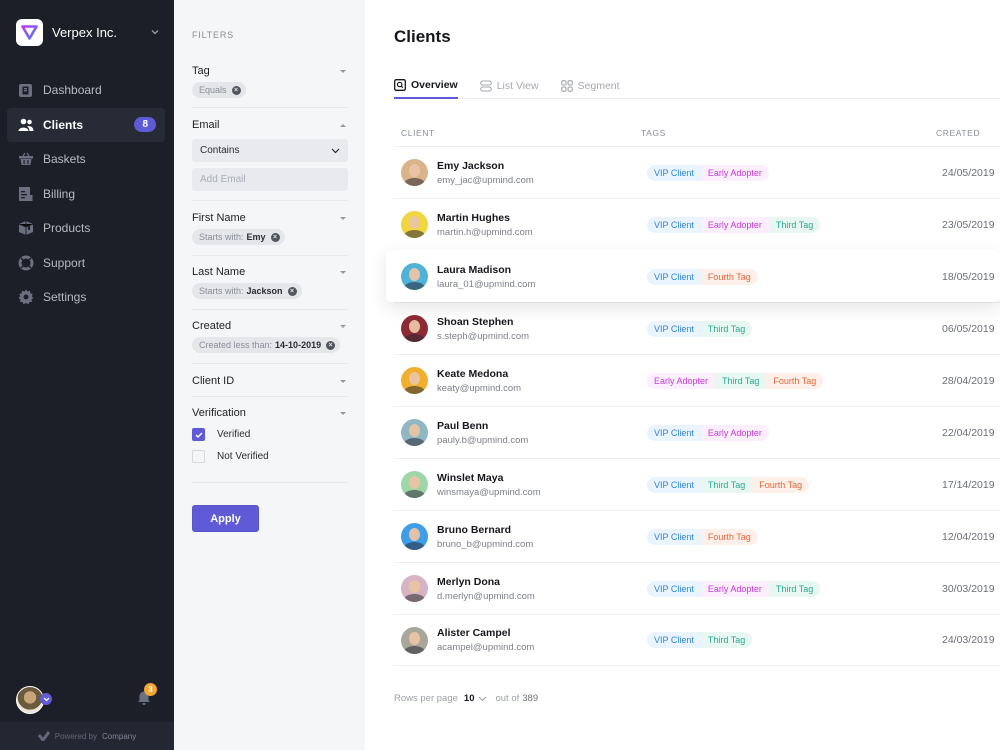  I want to click on filter-label: Created, so click(212, 326).